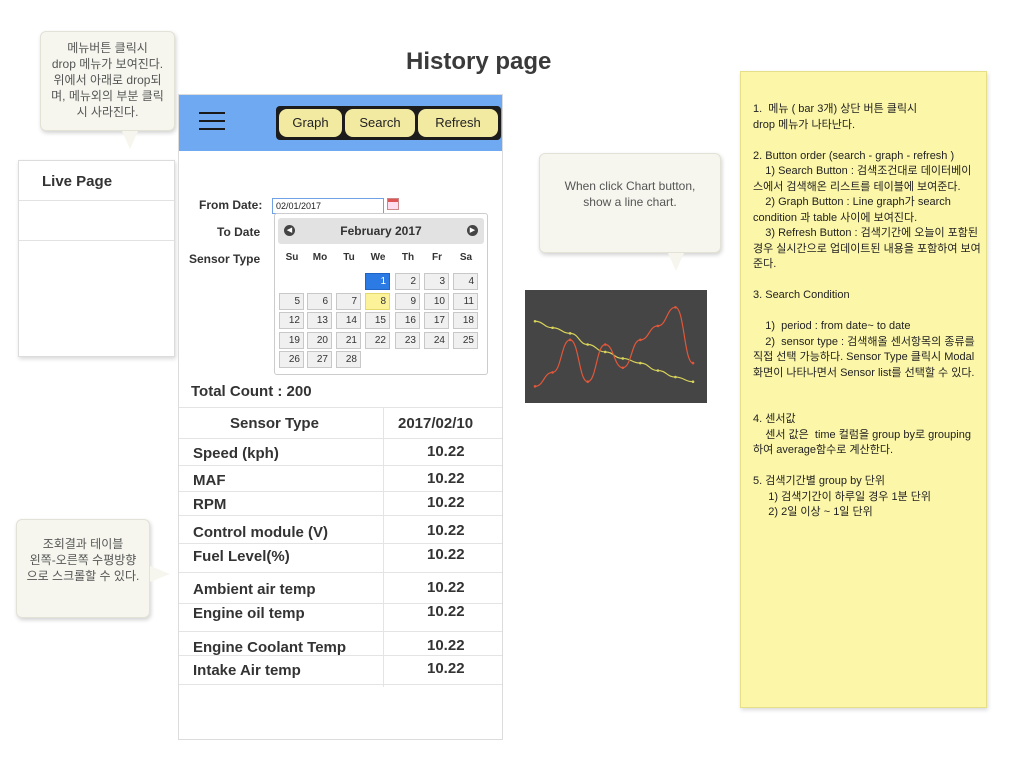 The width and height of the screenshot is (1024, 768). What do you see at coordinates (380, 123) in the screenshot?
I see `search-button: Search` at bounding box center [380, 123].